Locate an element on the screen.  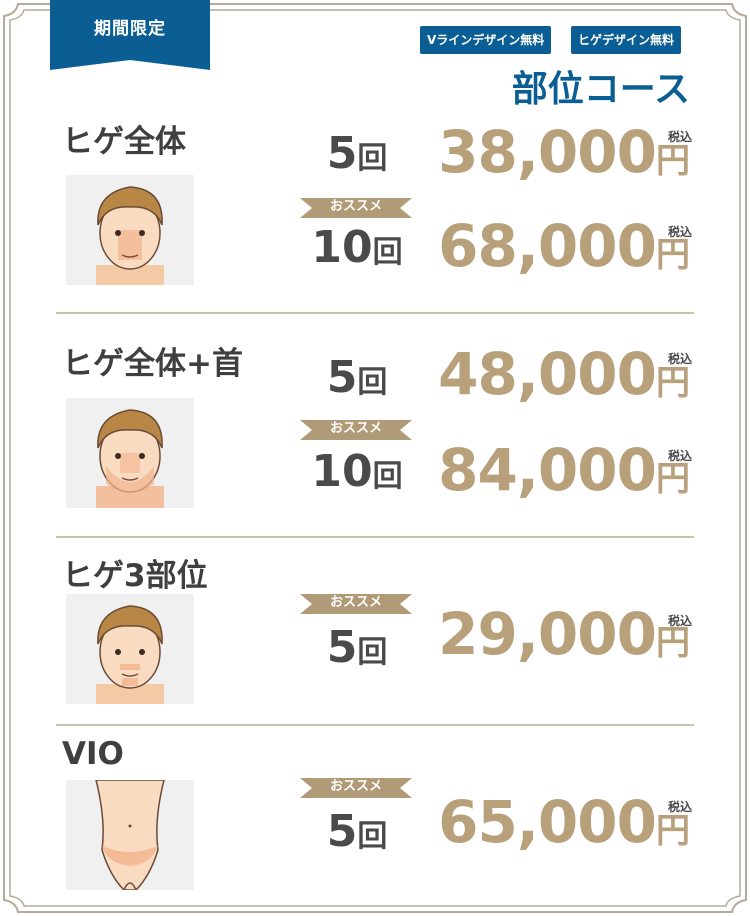
section-title: ヒゲ全体 is located at coordinates (124, 142).